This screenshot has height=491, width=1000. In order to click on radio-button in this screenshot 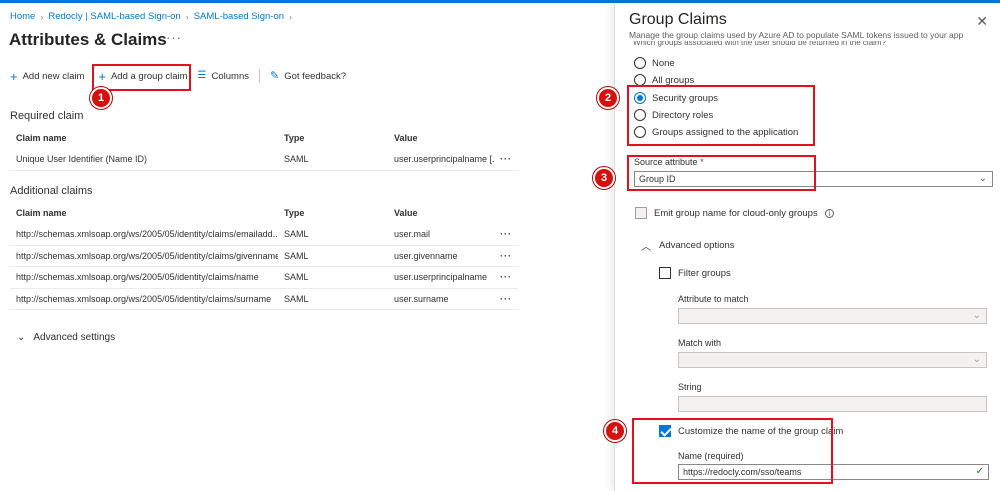, I will do `click(640, 63)`.